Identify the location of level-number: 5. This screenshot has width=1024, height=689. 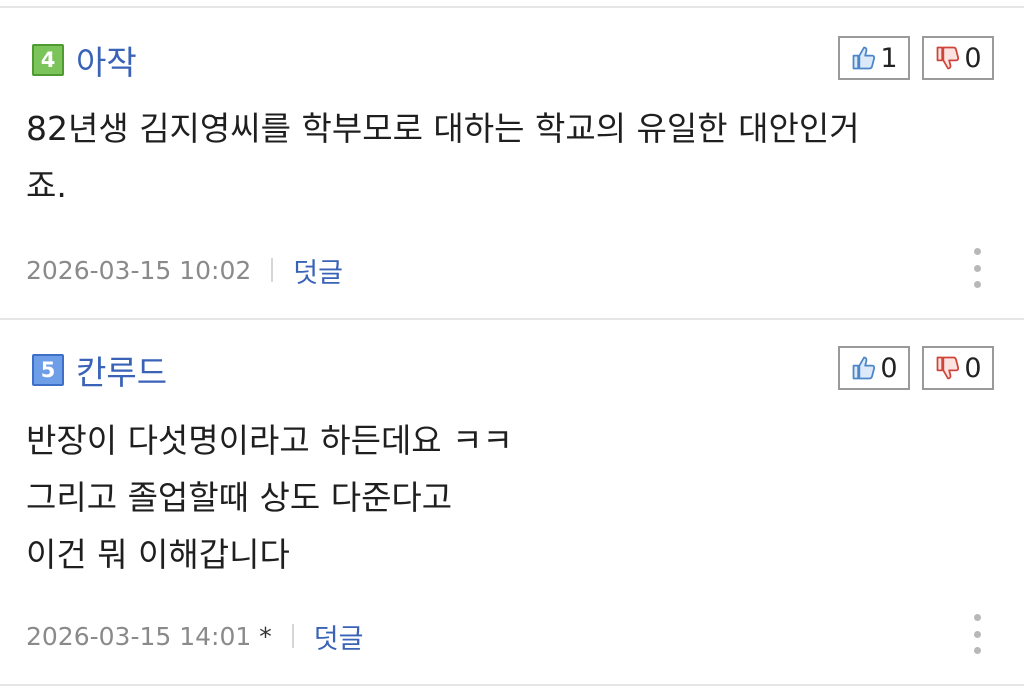
(48, 370).